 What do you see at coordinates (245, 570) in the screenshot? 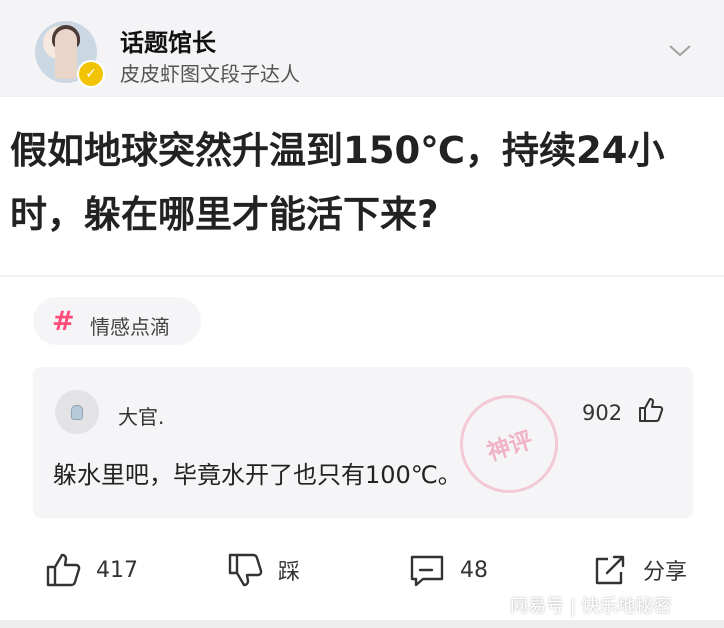
I see `thumbs-down-icon` at bounding box center [245, 570].